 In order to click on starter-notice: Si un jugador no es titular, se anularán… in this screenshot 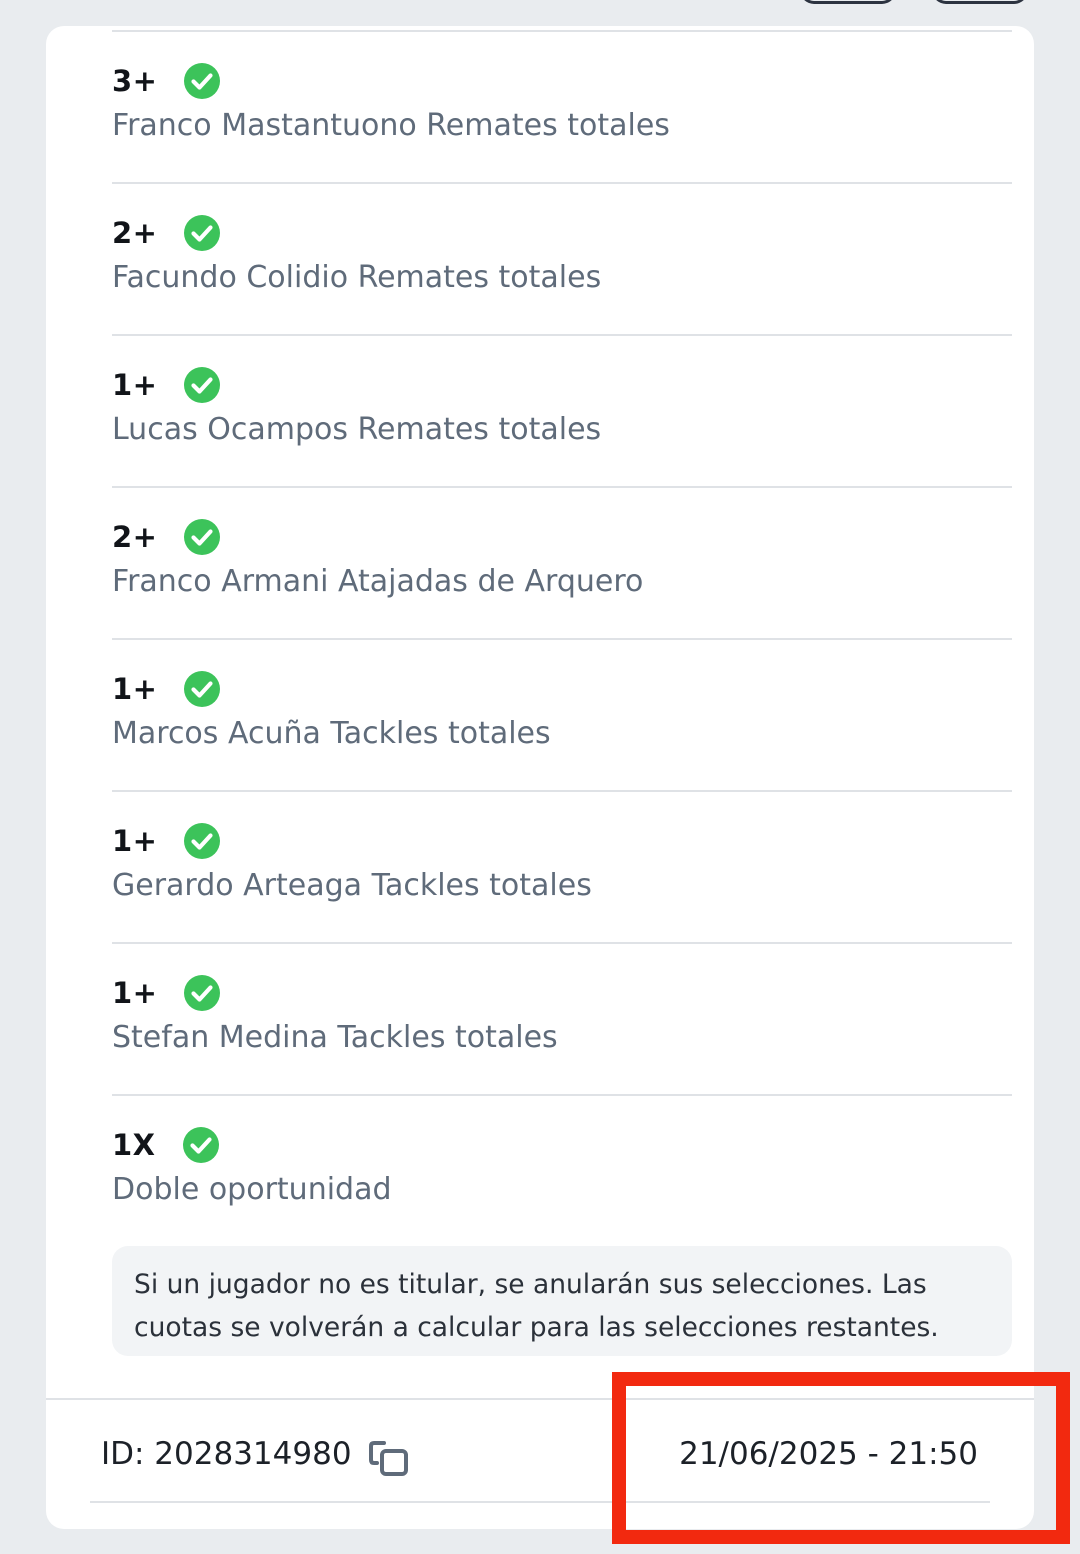, I will do `click(562, 1301)`.